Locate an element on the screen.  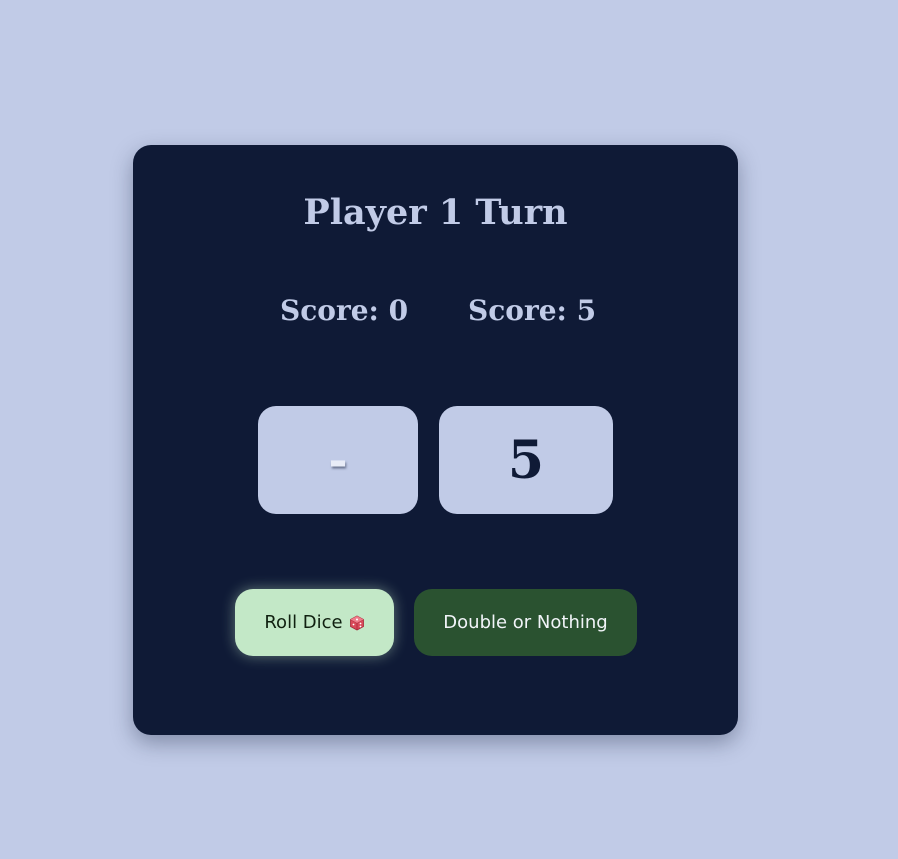
player-1-die-value: - is located at coordinates (338, 460).